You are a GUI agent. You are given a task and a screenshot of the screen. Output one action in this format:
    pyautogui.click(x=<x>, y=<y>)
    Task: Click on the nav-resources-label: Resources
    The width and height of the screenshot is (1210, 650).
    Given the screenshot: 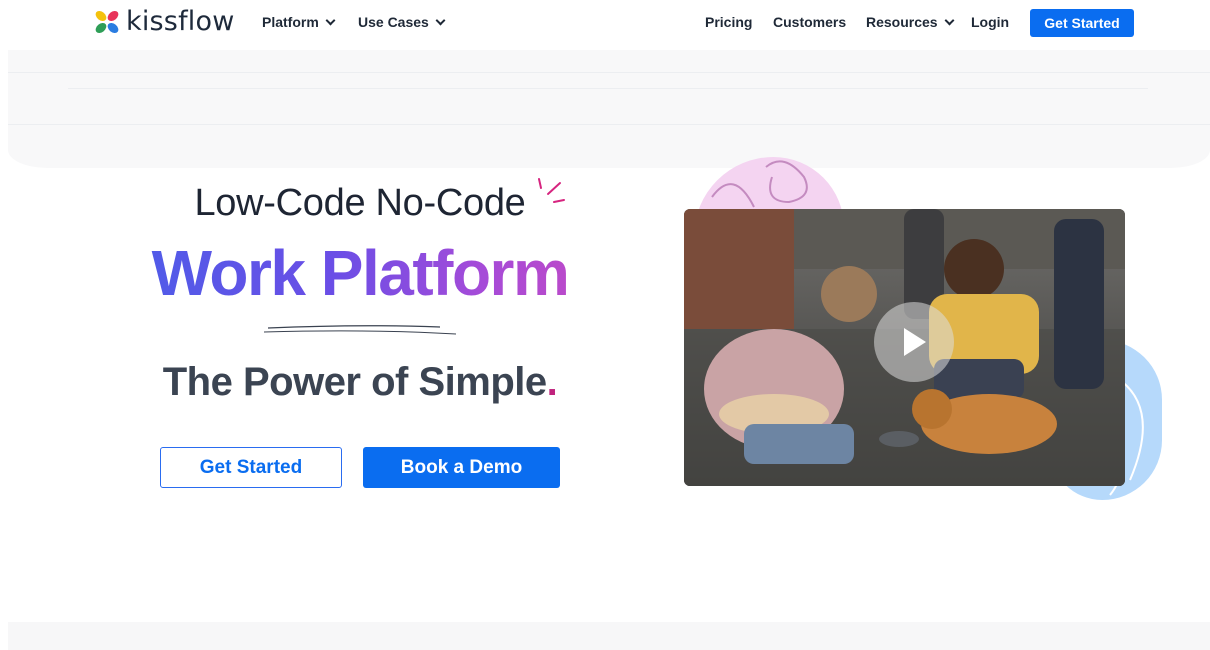 What is the action you would take?
    pyautogui.click(x=902, y=22)
    